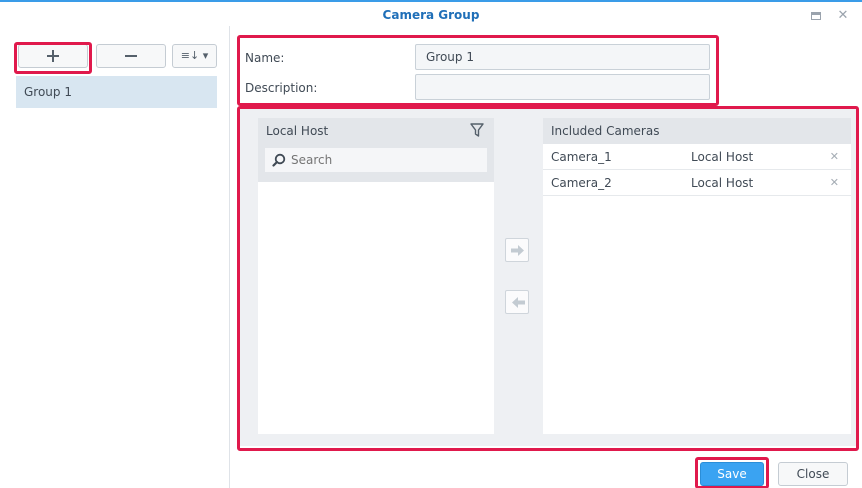 Image resolution: width=862 pixels, height=488 pixels. I want to click on add-camera-button, so click(517, 250).